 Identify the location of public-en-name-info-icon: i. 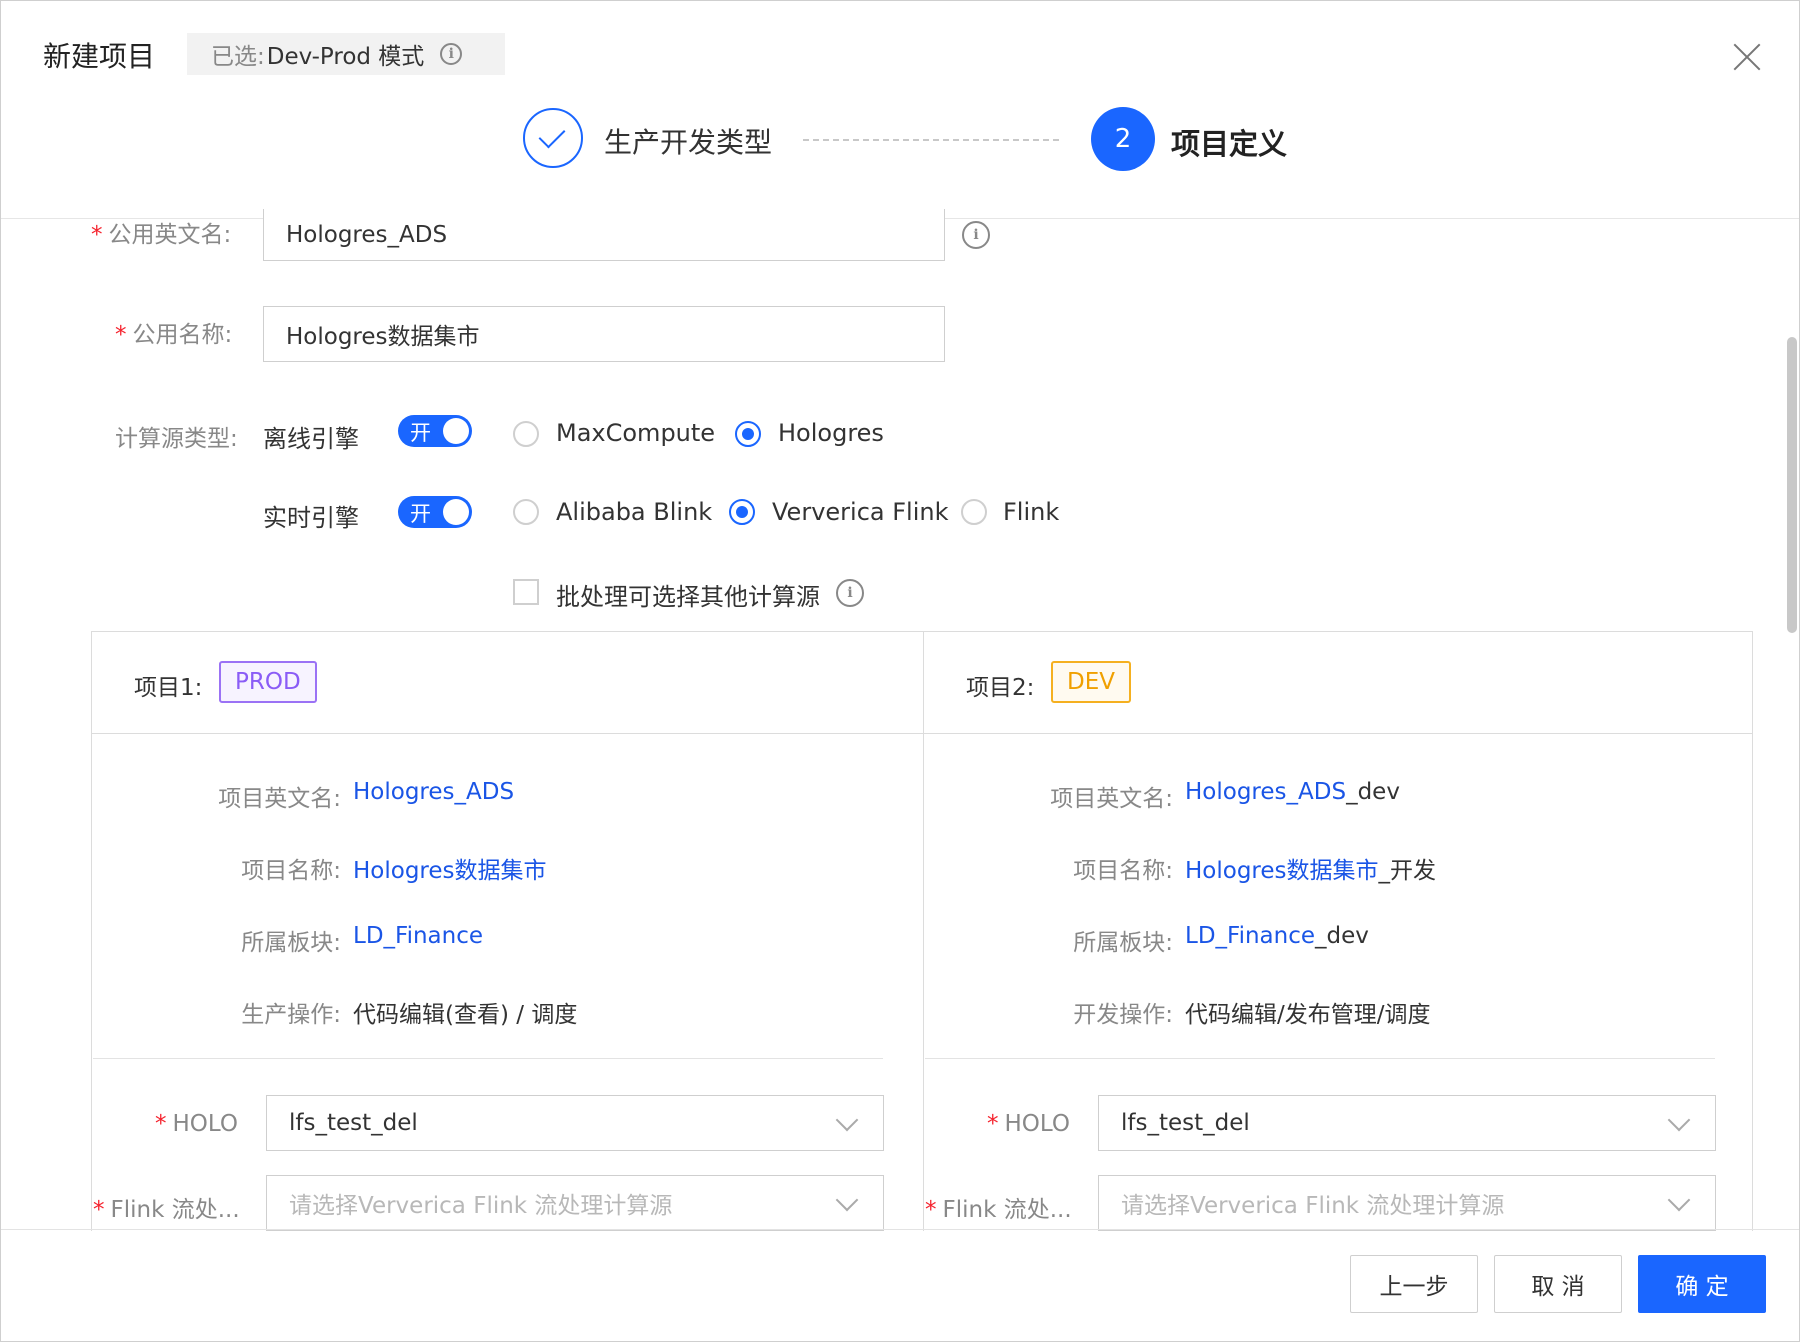
(976, 235).